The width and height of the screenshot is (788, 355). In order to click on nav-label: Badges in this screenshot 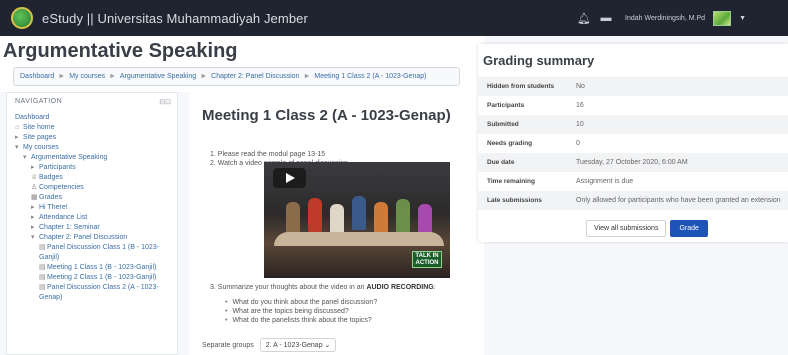, I will do `click(51, 177)`.